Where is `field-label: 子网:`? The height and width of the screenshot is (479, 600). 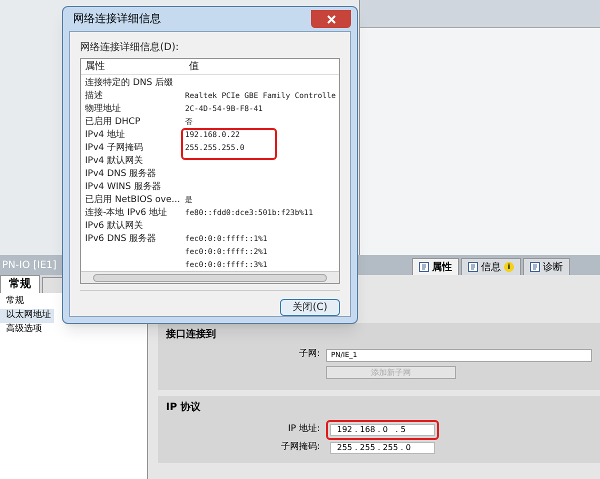
field-label: 子网: is located at coordinates (309, 355).